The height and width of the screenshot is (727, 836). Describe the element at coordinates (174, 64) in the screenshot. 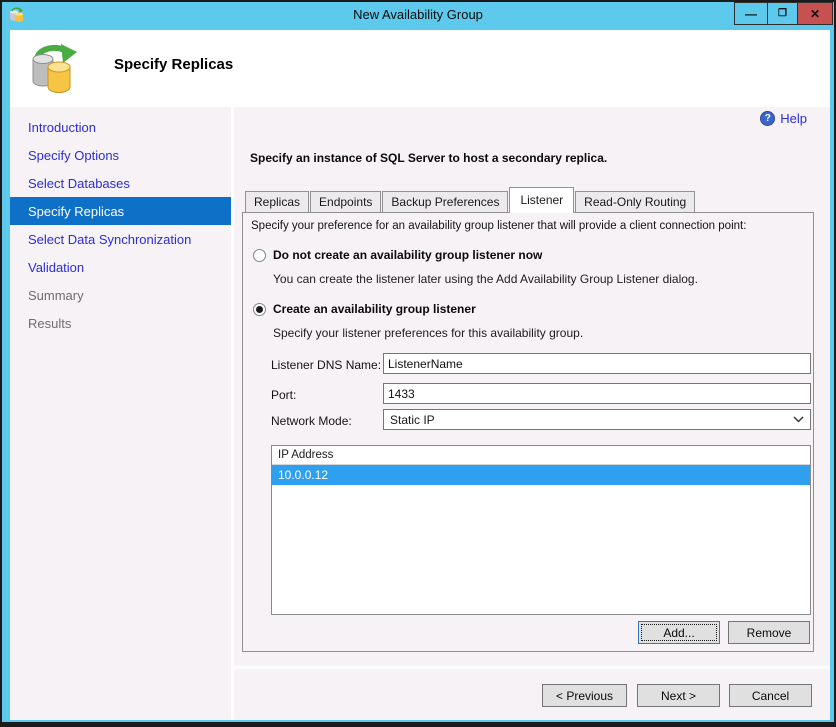

I see `page-title: Specify Replicas` at that location.